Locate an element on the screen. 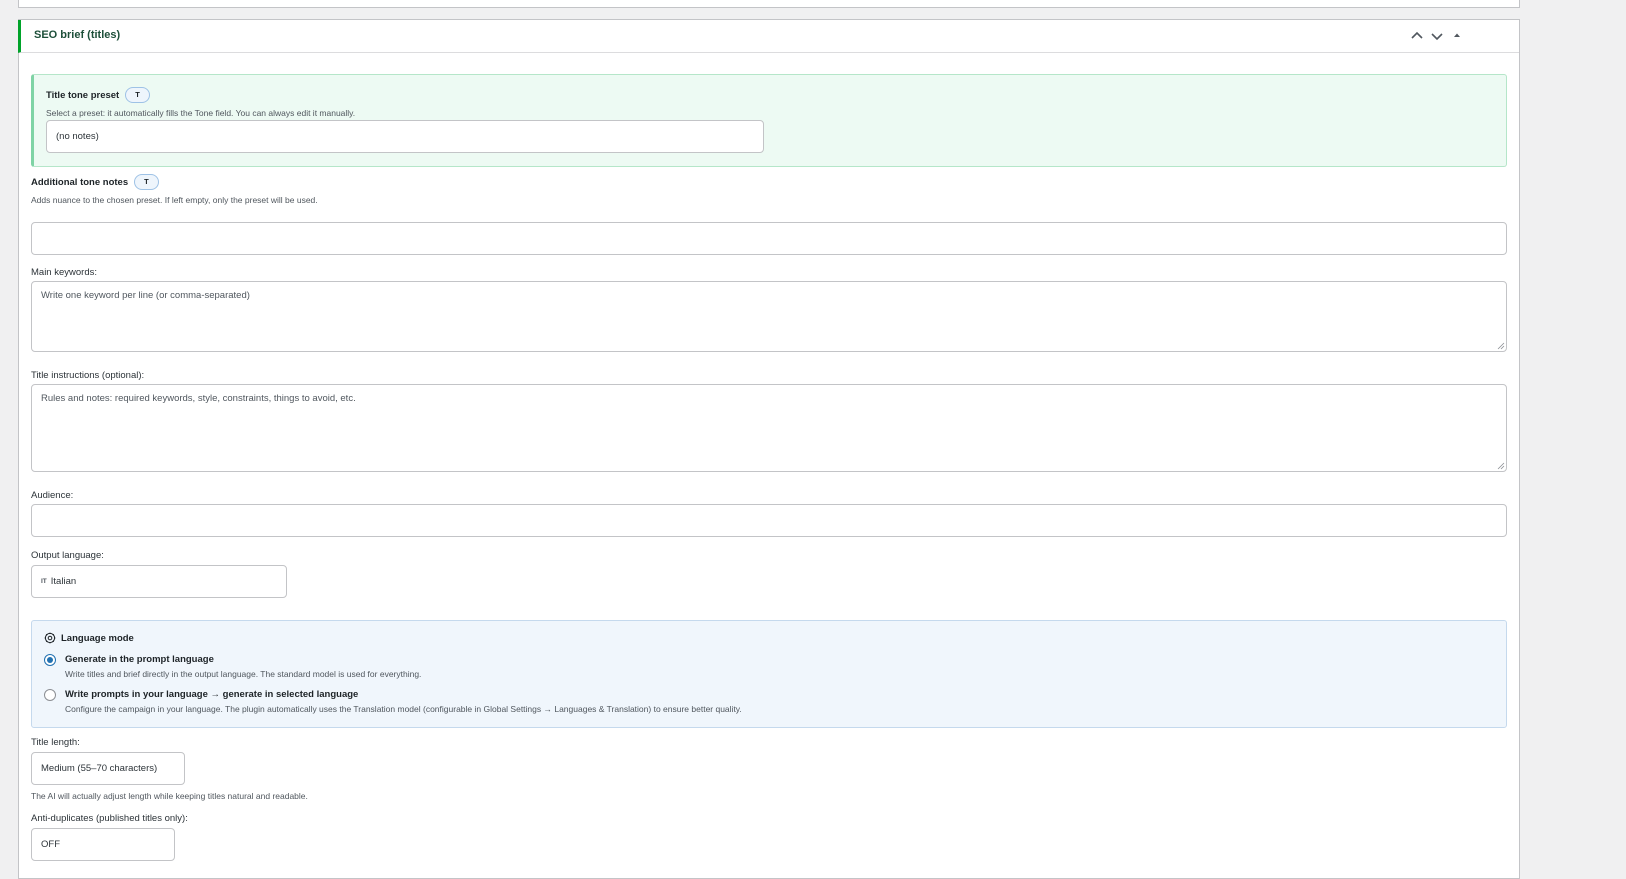 This screenshot has height=879, width=1626. panel-header: SEO brief (titles) is located at coordinates (768, 36).